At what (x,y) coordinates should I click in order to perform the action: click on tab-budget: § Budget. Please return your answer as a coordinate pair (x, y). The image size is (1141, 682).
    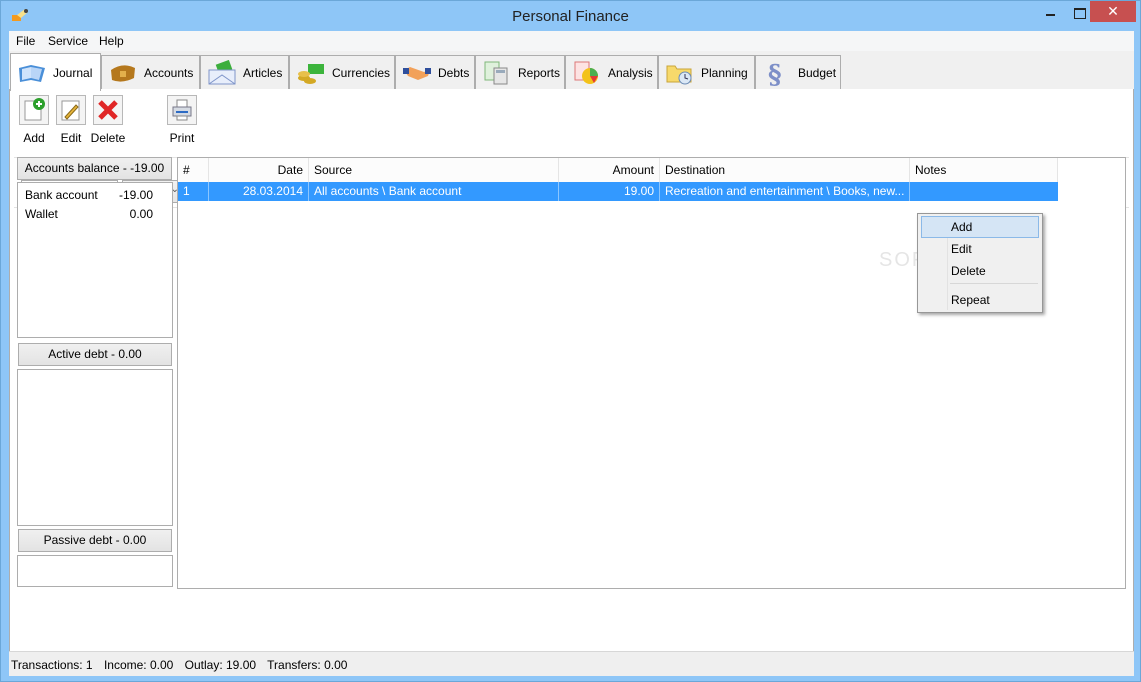
    Looking at the image, I should click on (798, 72).